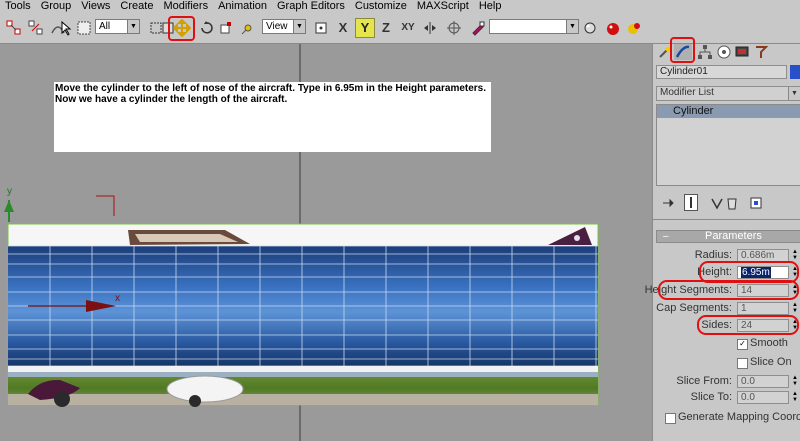  I want to click on menu-tools: Tools, so click(18, 6).